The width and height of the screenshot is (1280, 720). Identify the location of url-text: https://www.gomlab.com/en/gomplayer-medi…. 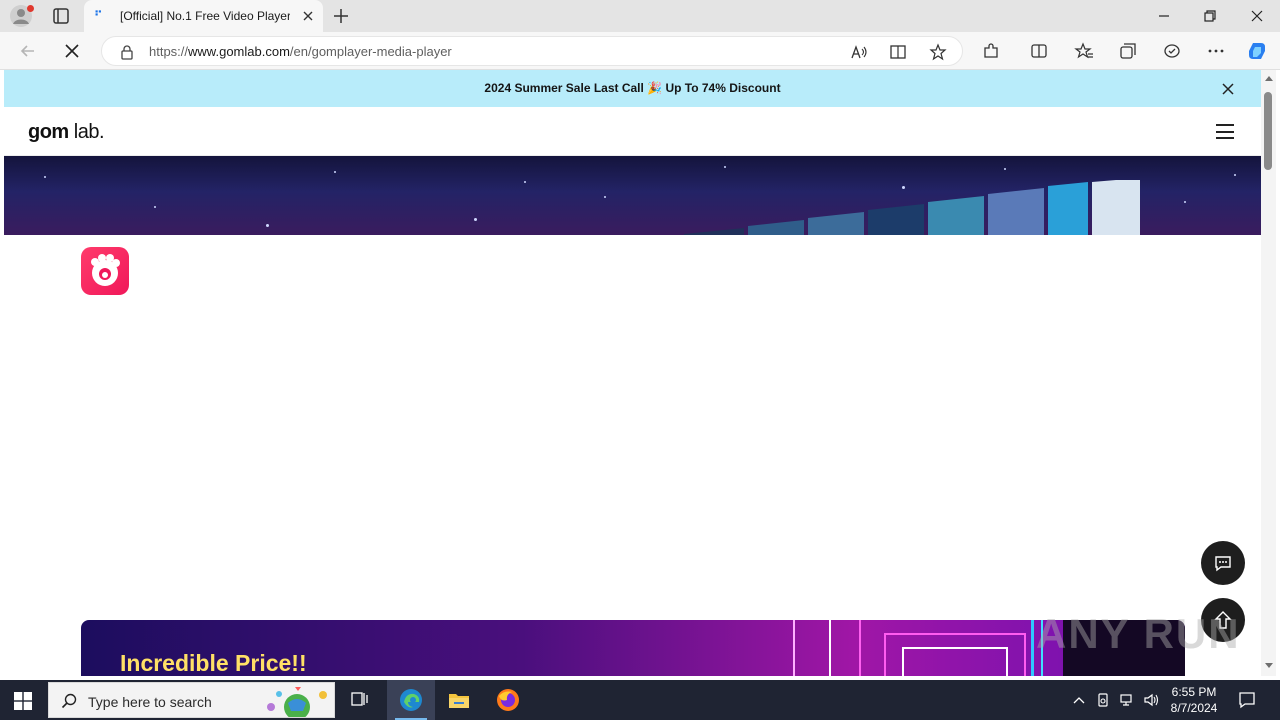
(300, 51).